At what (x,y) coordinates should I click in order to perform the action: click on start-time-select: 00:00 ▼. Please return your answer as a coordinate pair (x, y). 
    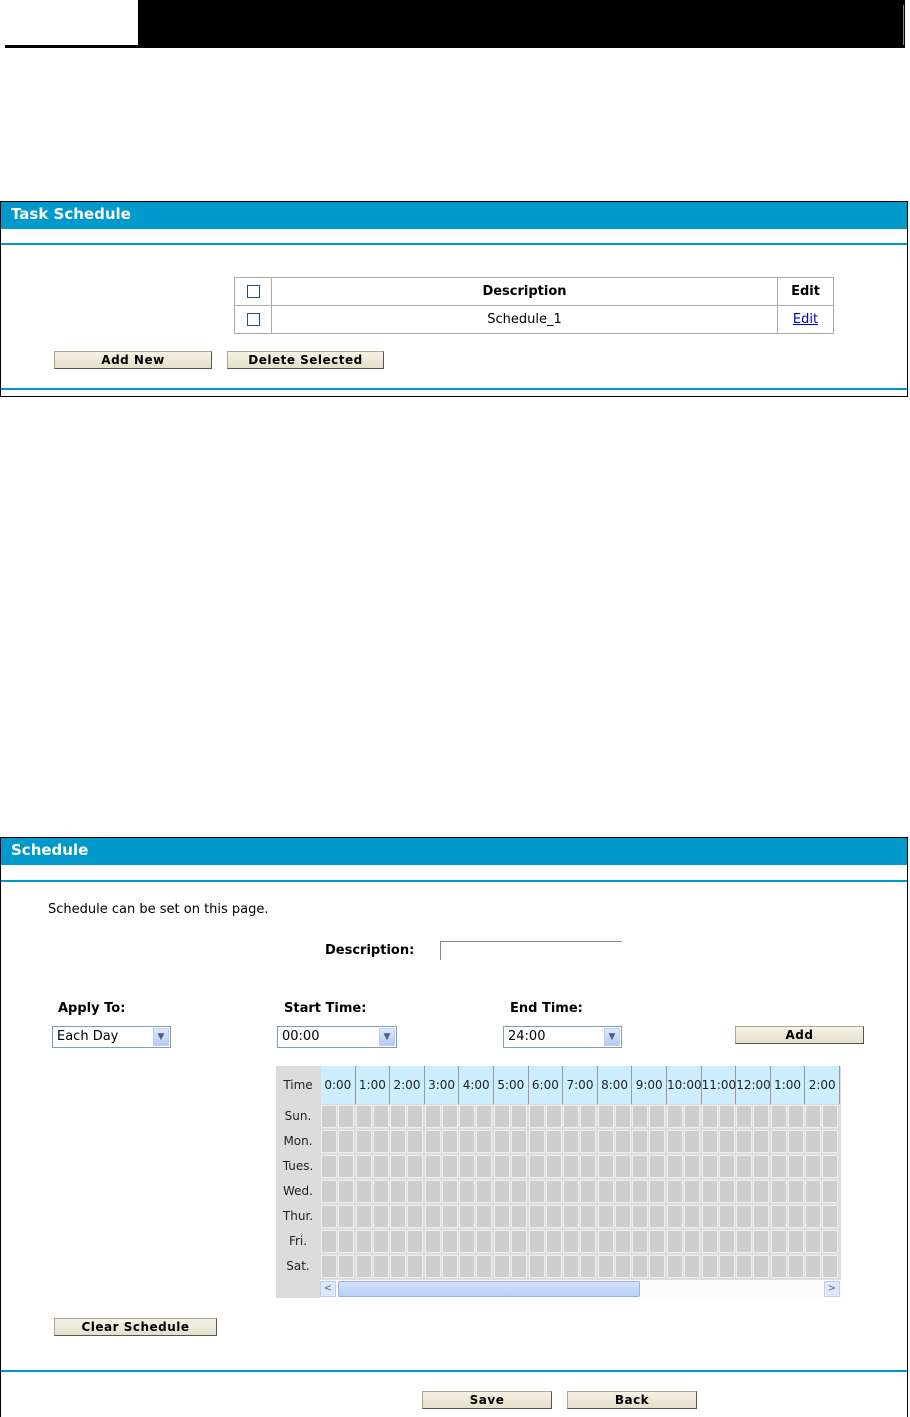
    Looking at the image, I should click on (337, 1037).